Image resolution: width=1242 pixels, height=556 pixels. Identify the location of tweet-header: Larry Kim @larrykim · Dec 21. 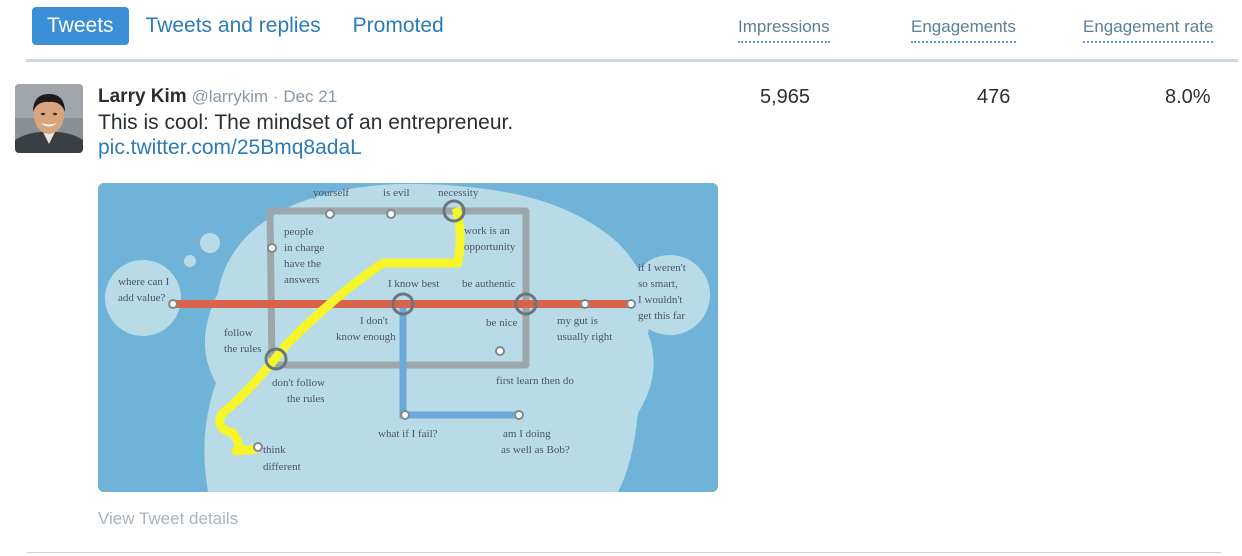
(217, 97).